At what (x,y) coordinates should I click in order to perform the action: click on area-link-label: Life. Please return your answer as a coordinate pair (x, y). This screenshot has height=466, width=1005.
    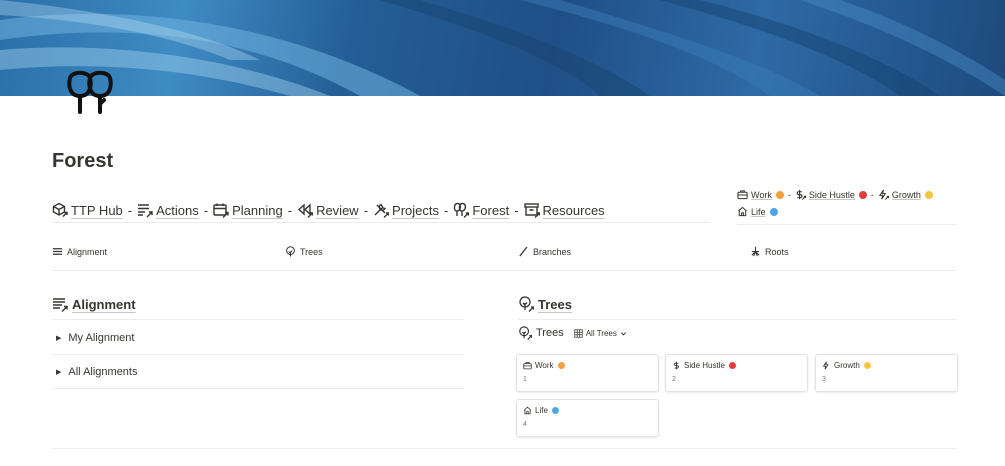
    Looking at the image, I should click on (758, 211).